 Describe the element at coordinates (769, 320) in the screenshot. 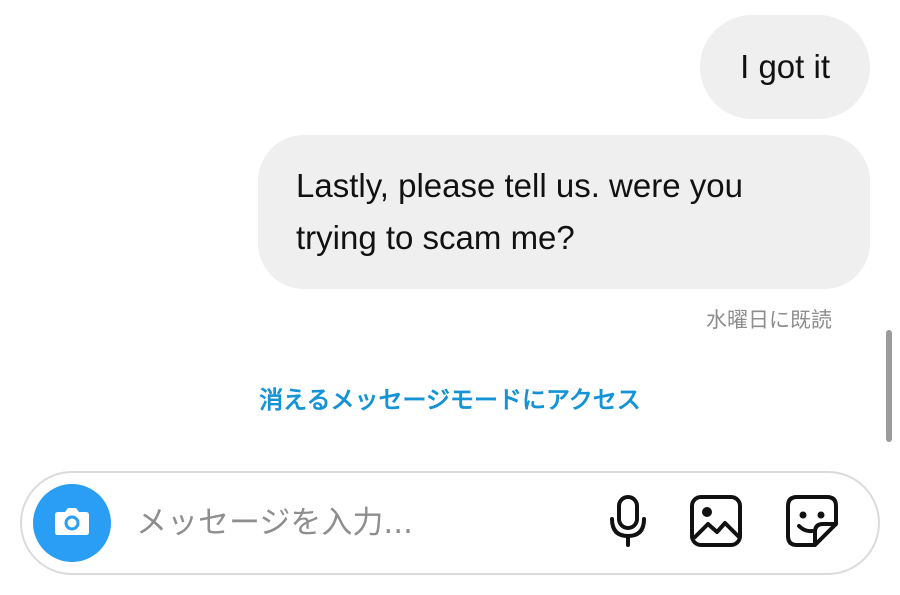

I see `read-receipt: 水曜日に既読` at that location.